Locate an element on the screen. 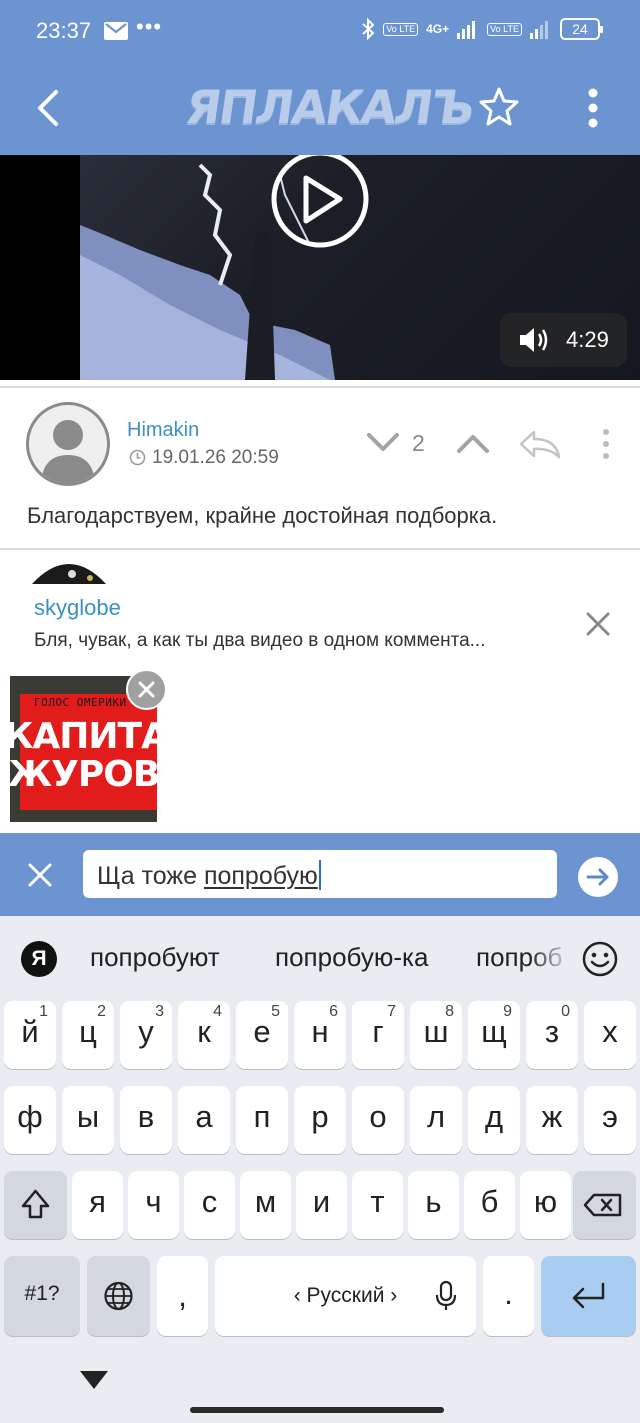 The image size is (640, 1423). avatar is located at coordinates (68, 444).